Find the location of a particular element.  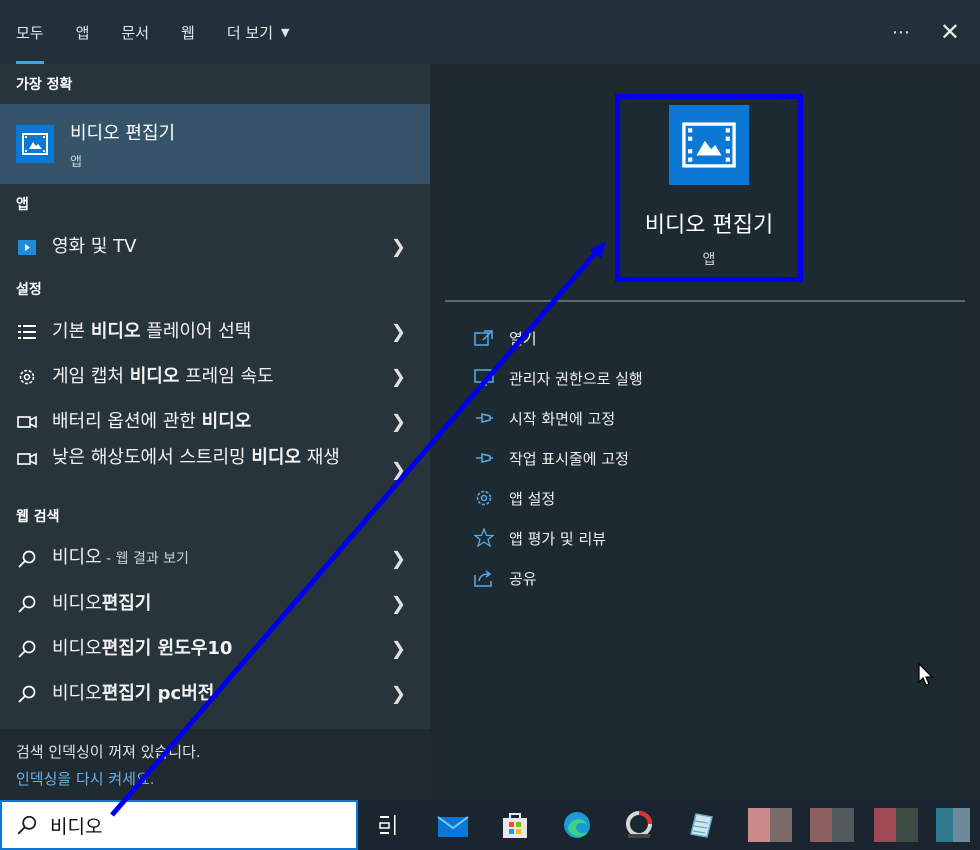

setting-label: 배터리 옵션에 관한 비디오 is located at coordinates (152, 421).